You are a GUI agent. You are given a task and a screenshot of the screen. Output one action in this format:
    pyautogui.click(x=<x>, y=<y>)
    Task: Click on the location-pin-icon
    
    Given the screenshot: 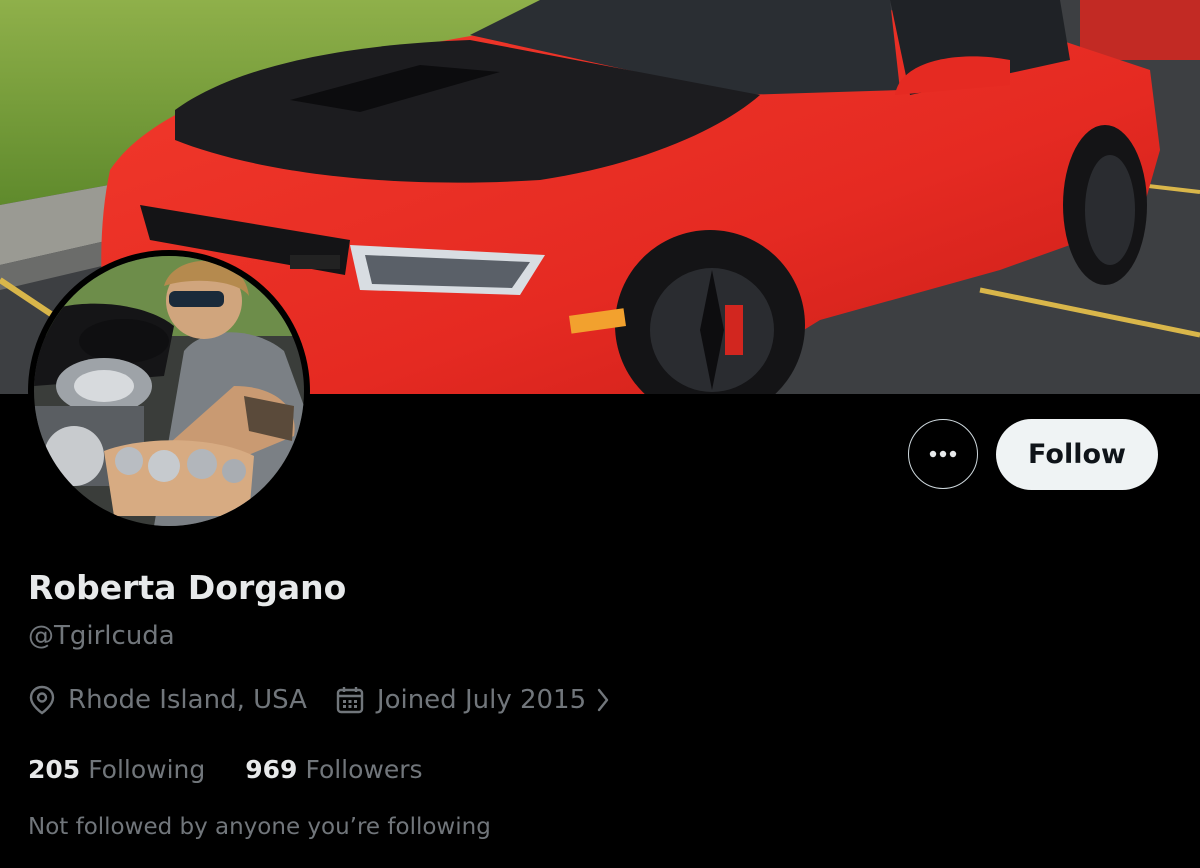 What is the action you would take?
    pyautogui.click(x=42, y=700)
    